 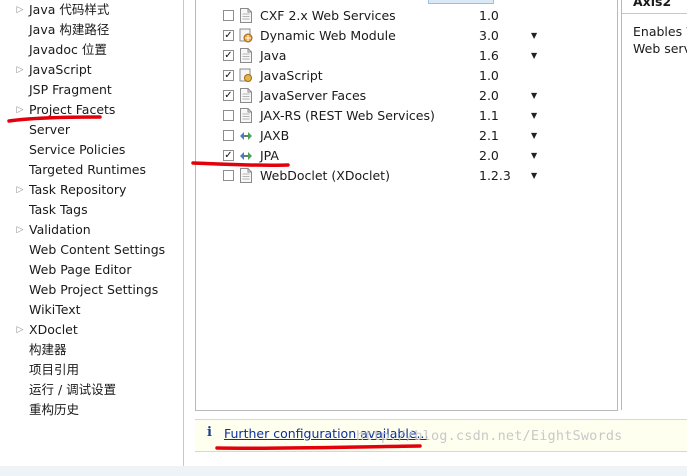 I want to click on nav-item: WikiText, so click(x=91, y=310).